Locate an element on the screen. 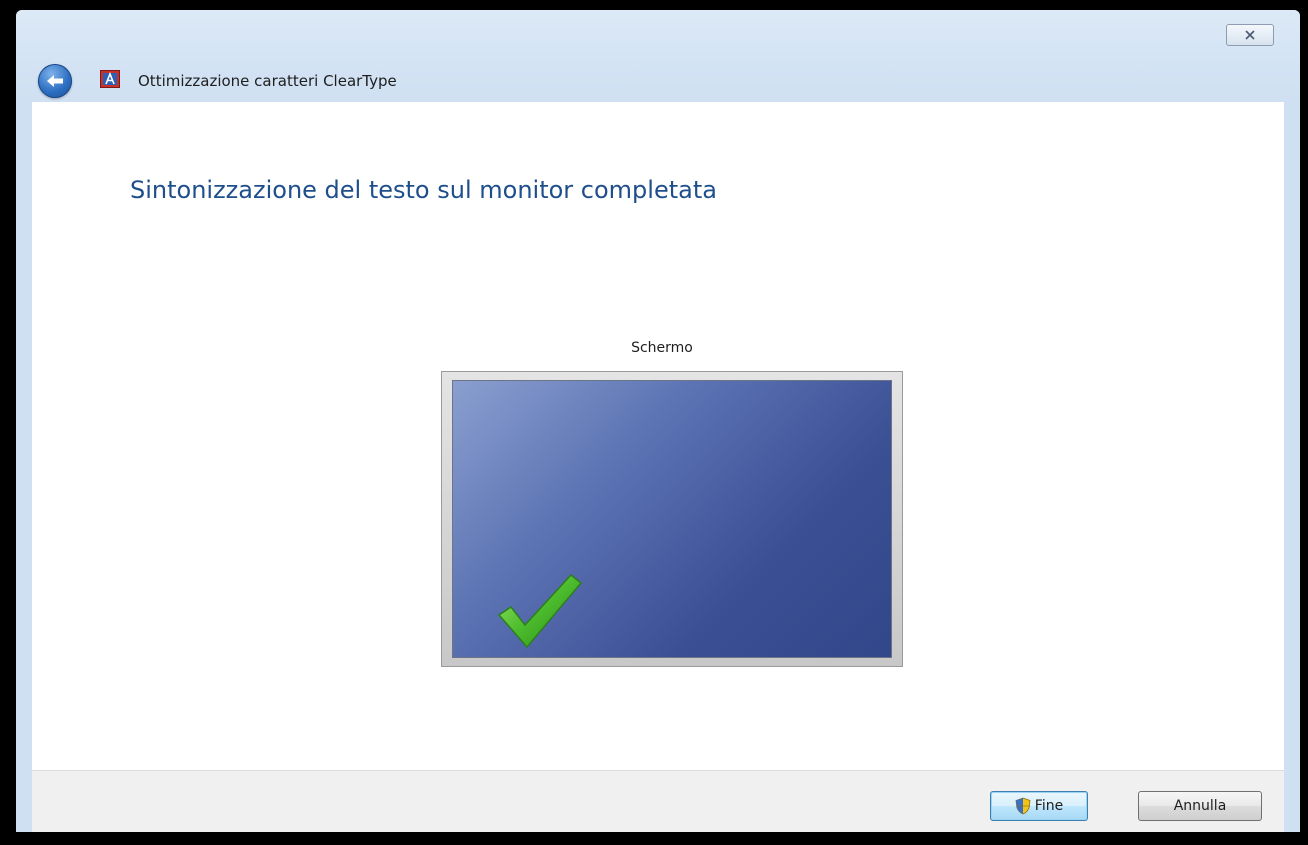 The width and height of the screenshot is (1308, 845). monitor-label: Schermo is located at coordinates (662, 348).